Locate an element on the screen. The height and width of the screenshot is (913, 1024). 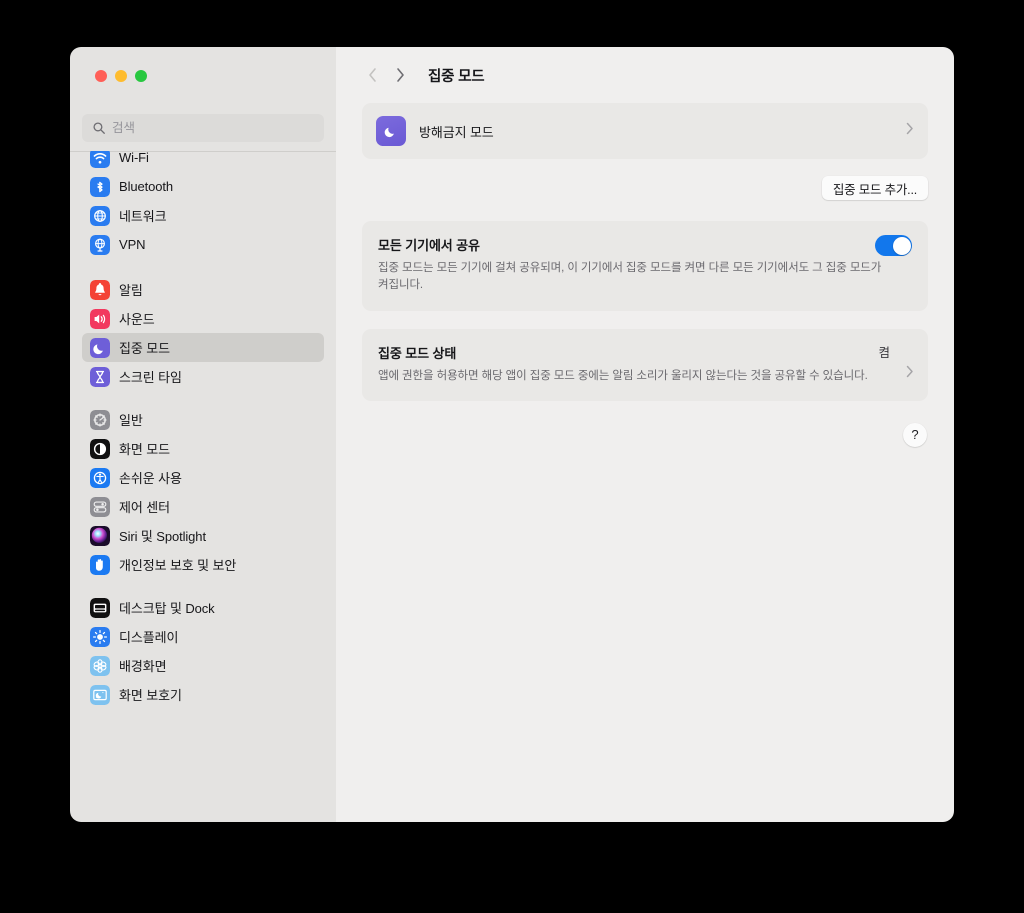
sidebar-item-label: 알림 is located at coordinates (131, 290).